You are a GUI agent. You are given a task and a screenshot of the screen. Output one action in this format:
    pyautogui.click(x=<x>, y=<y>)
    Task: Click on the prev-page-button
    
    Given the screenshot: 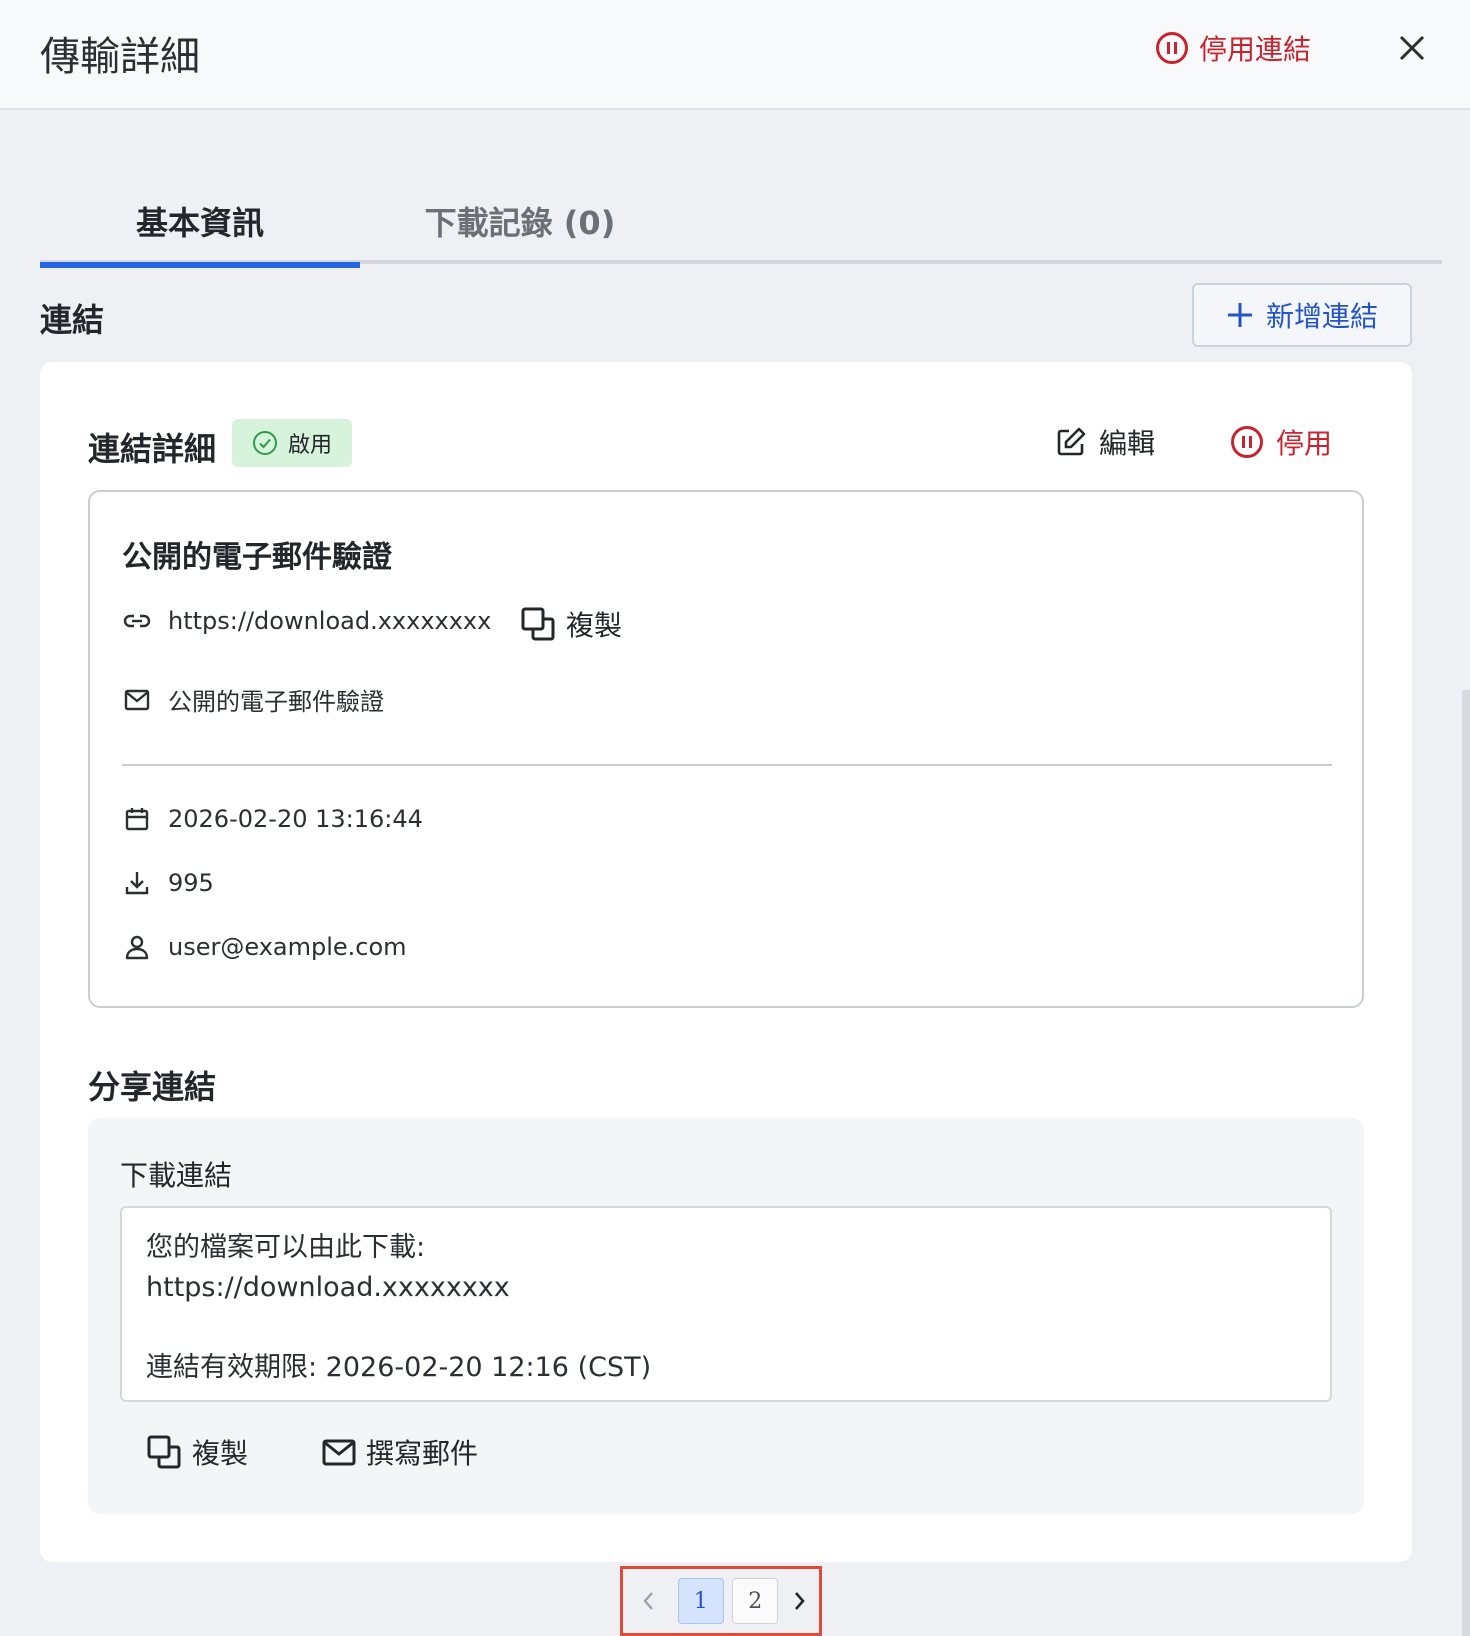 What is the action you would take?
    pyautogui.click(x=649, y=1601)
    